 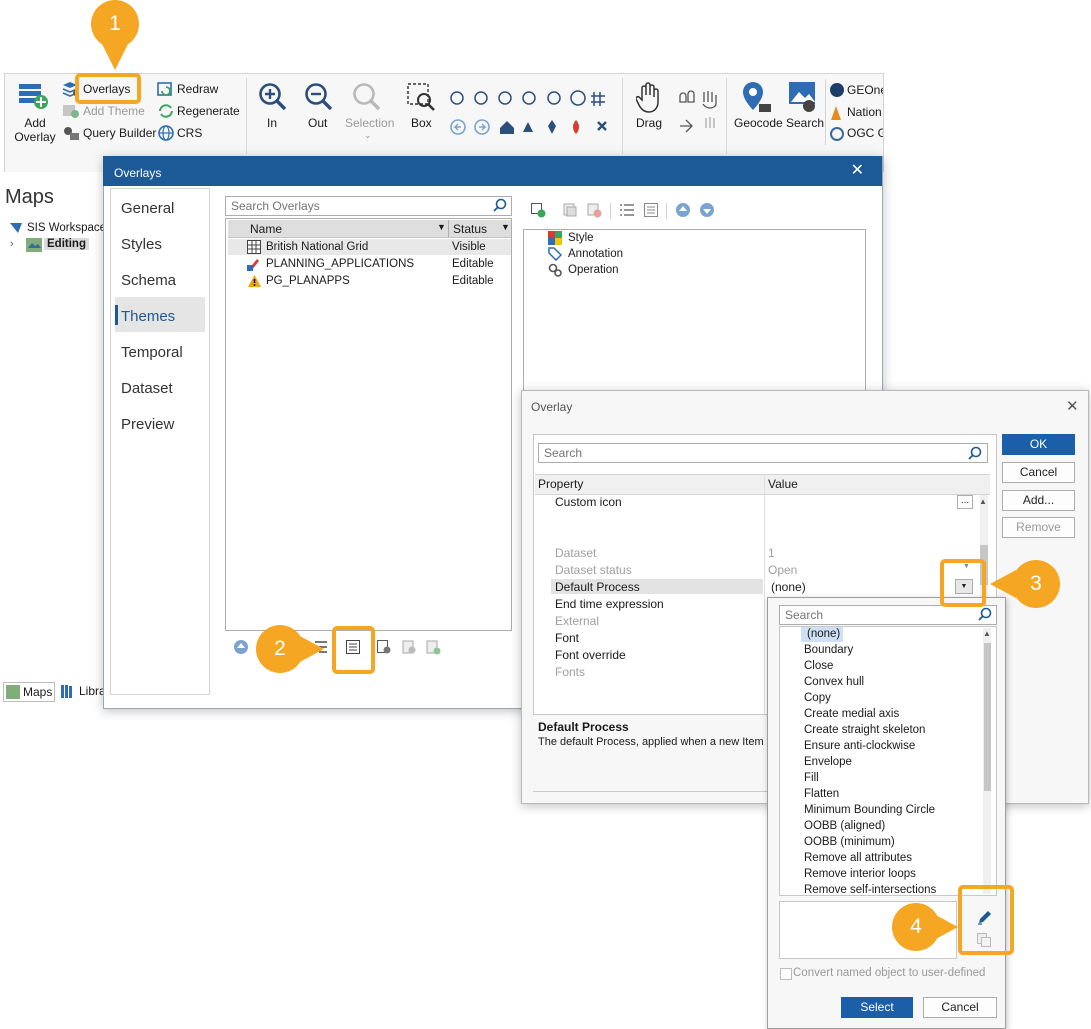 I want to click on scroll-thumb, so click(x=987, y=717).